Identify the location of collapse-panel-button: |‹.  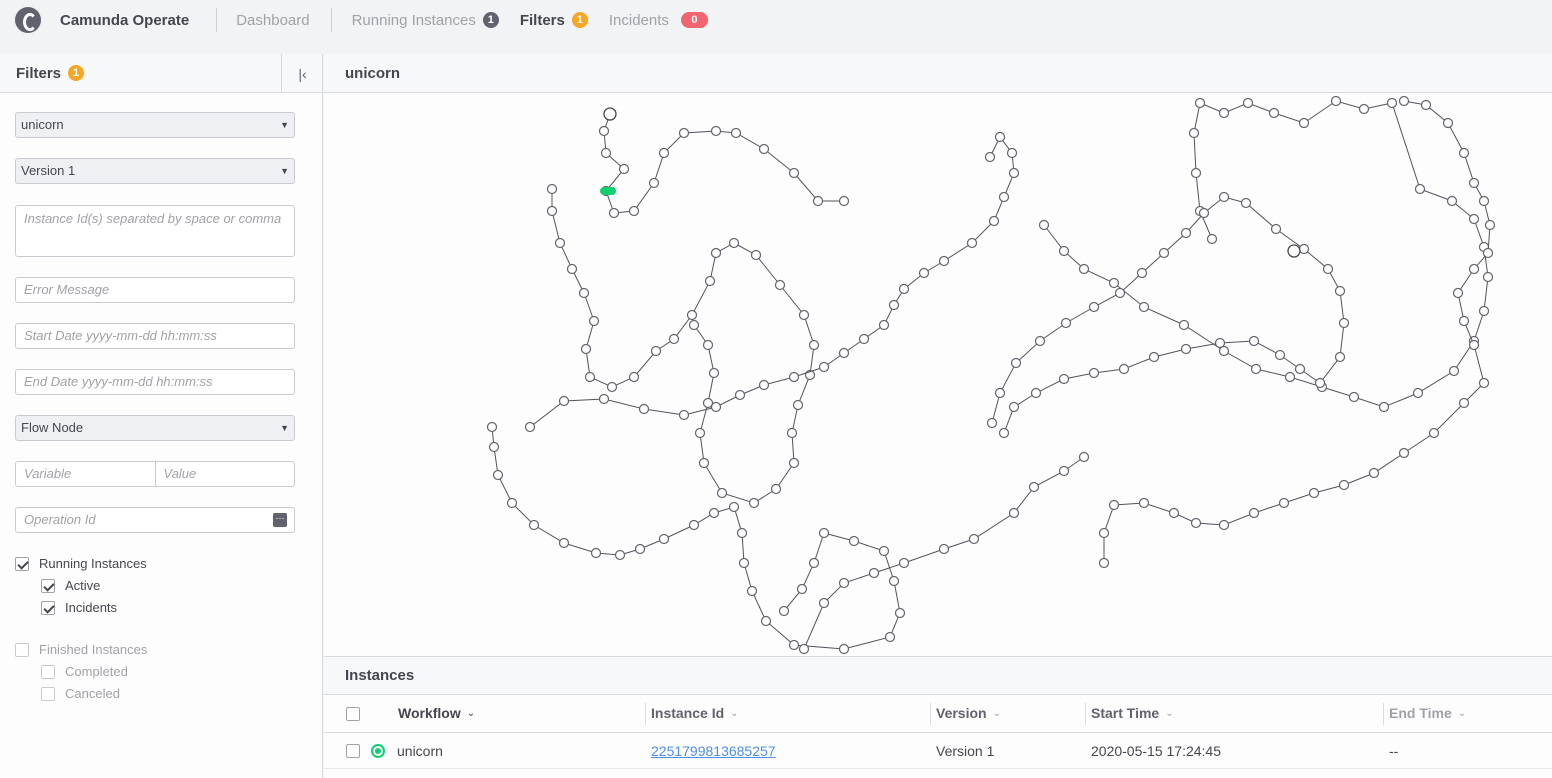
(302, 73).